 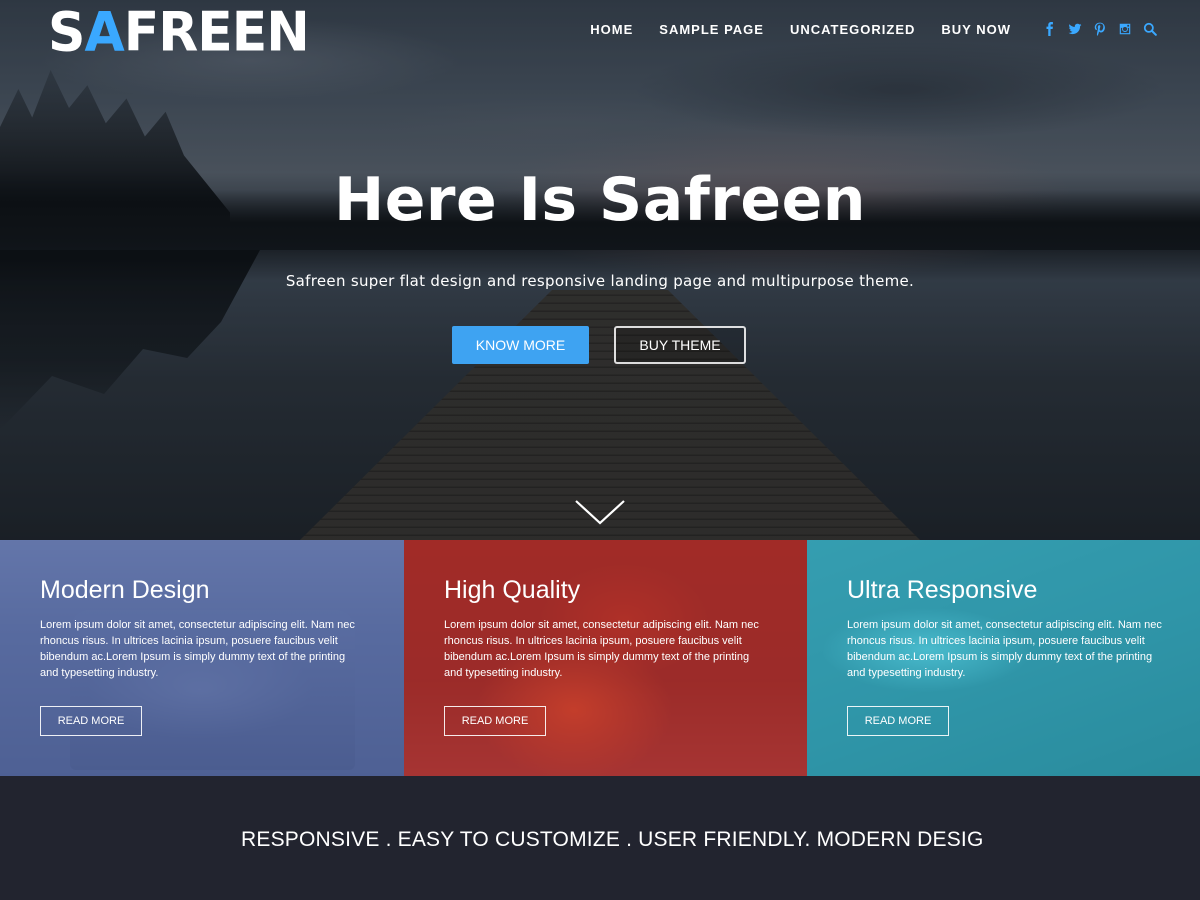 I want to click on social-icons, so click(x=1095, y=29).